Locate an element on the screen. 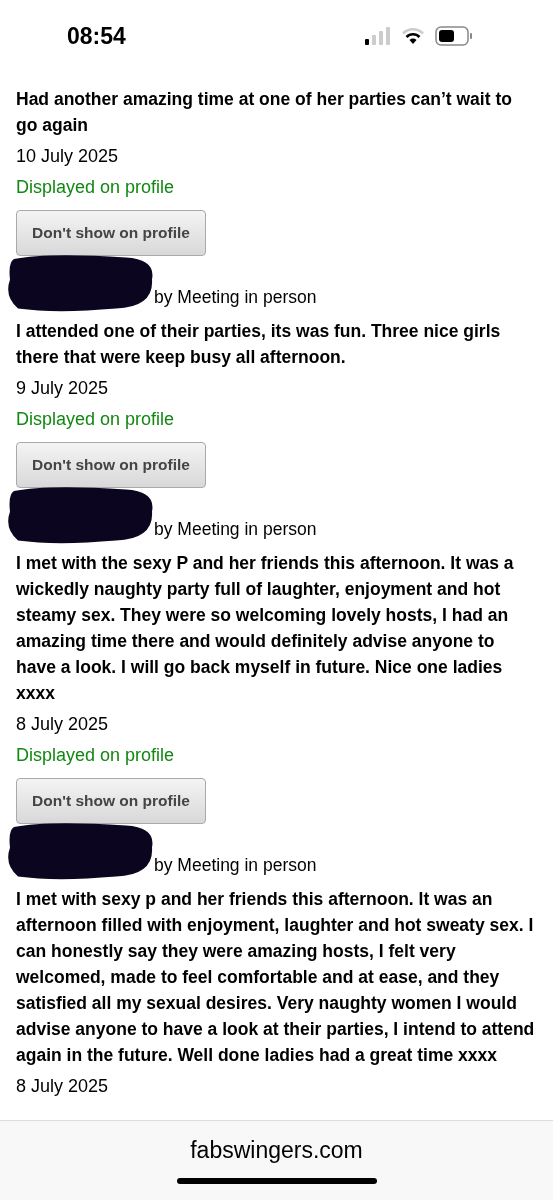 The width and height of the screenshot is (553, 1200). review-date: 9 July 2025 is located at coordinates (62, 388).